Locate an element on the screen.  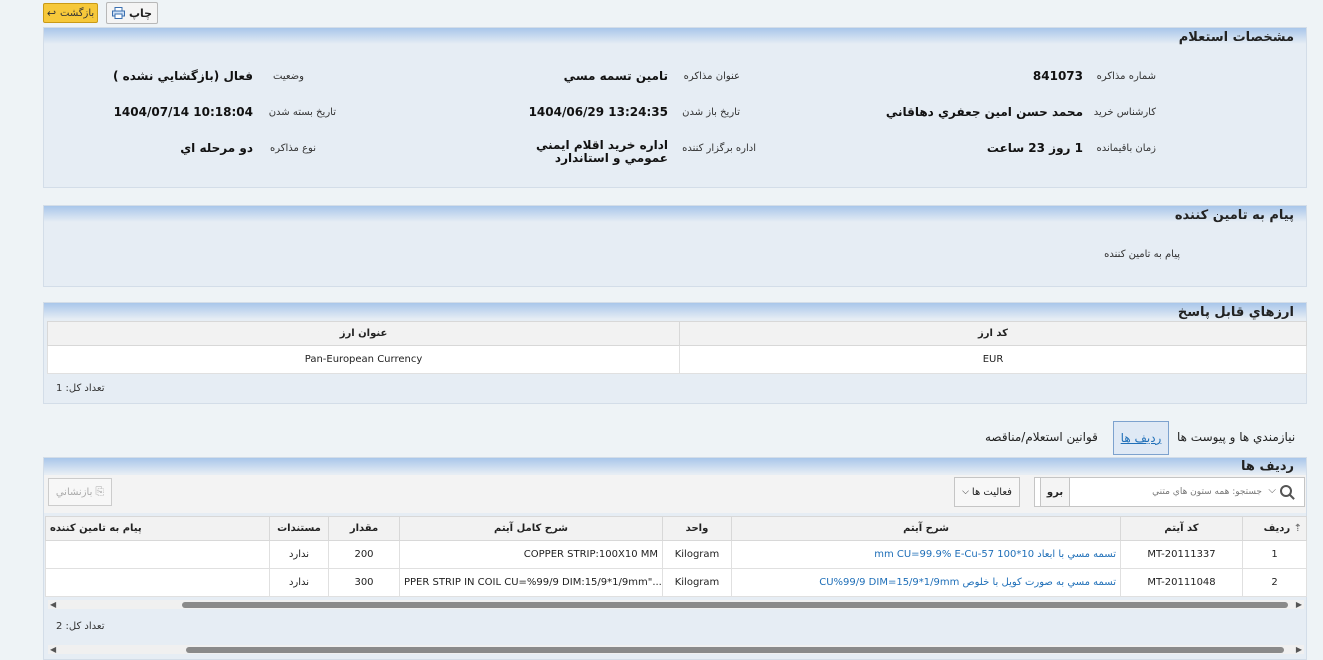
tab-needs: نيازمندي ها و پيوست ها is located at coordinates (1236, 437).